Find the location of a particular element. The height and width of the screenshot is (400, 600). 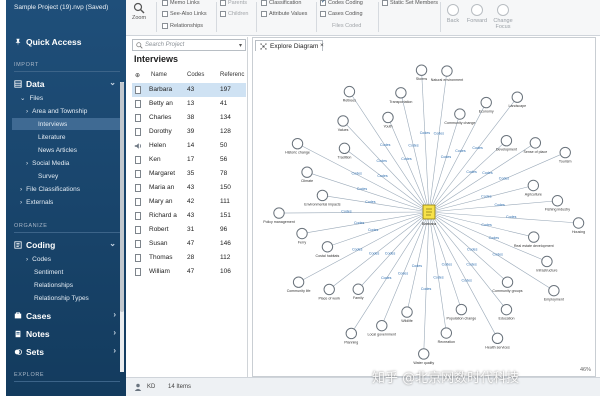

sidebar-item-area-township: › Area and Township is located at coordinates (74, 111).